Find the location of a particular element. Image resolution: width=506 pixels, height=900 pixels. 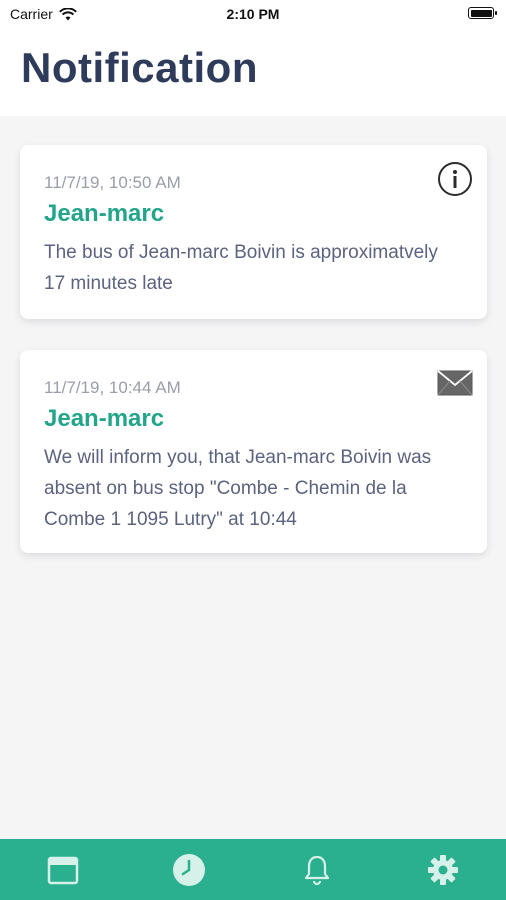

tab-calendar is located at coordinates (63, 869).